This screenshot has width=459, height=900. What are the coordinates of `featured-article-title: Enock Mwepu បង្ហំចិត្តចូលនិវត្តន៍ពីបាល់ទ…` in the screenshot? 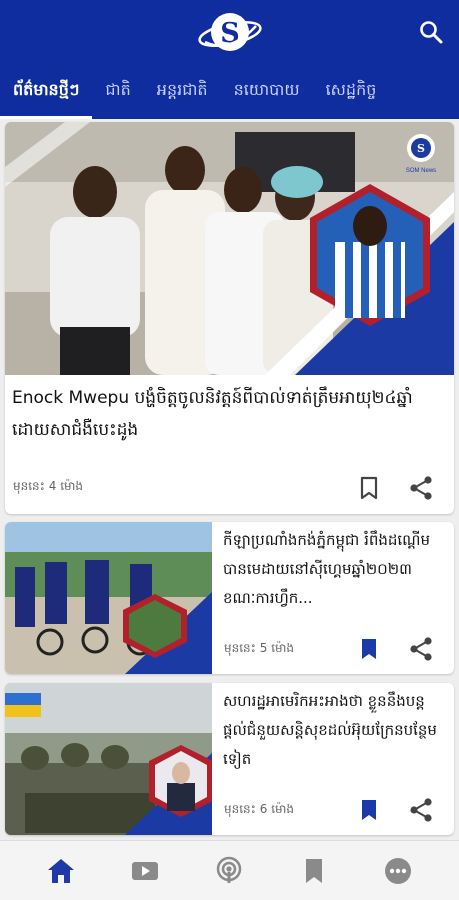 It's located at (227, 414).